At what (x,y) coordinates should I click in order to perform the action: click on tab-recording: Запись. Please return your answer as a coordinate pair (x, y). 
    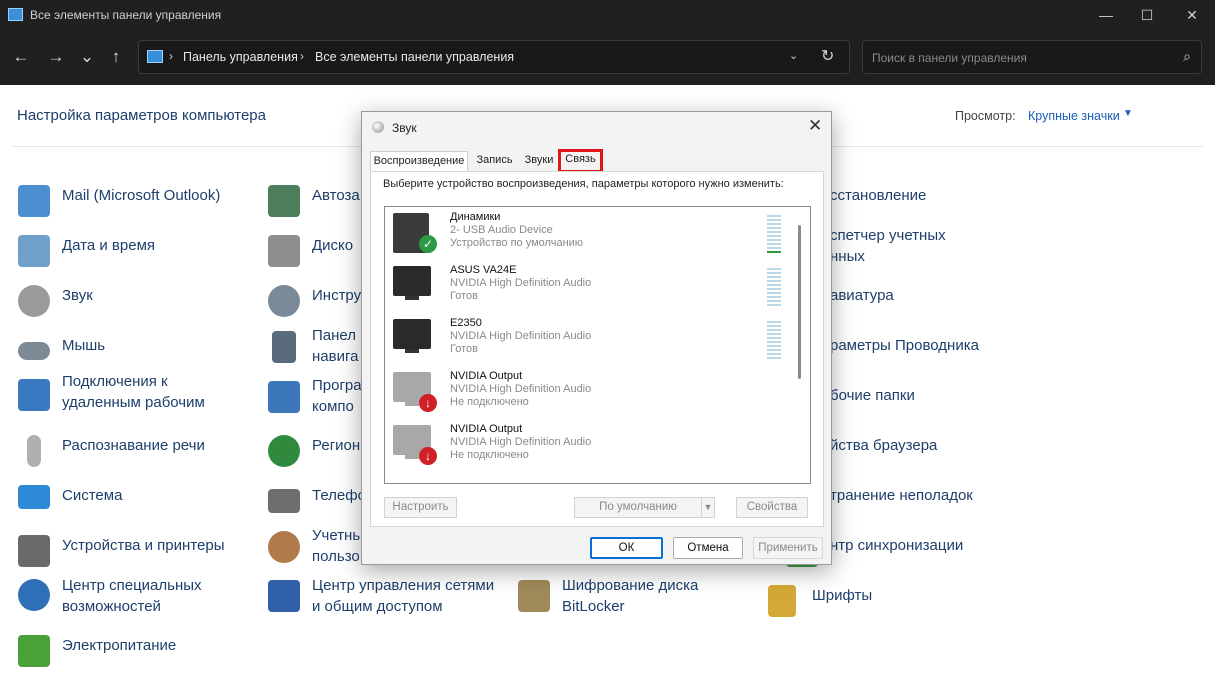
    Looking at the image, I should click on (494, 161).